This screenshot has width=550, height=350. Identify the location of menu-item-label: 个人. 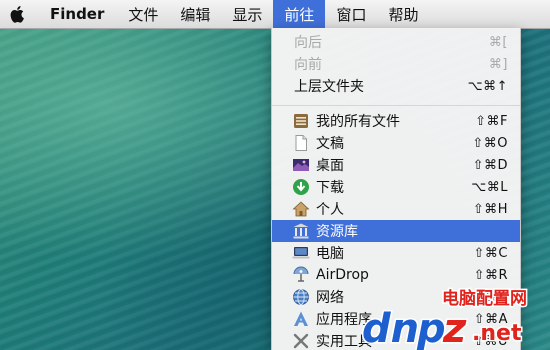
(330, 210).